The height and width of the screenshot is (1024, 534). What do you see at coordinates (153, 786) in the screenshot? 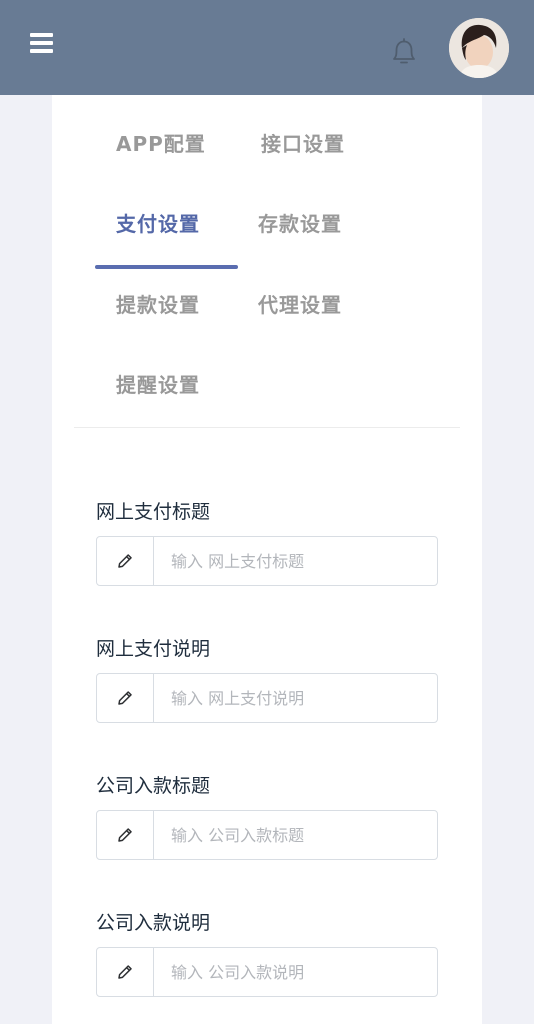
I see `company-deposit-title-label: 公司入款标题` at bounding box center [153, 786].